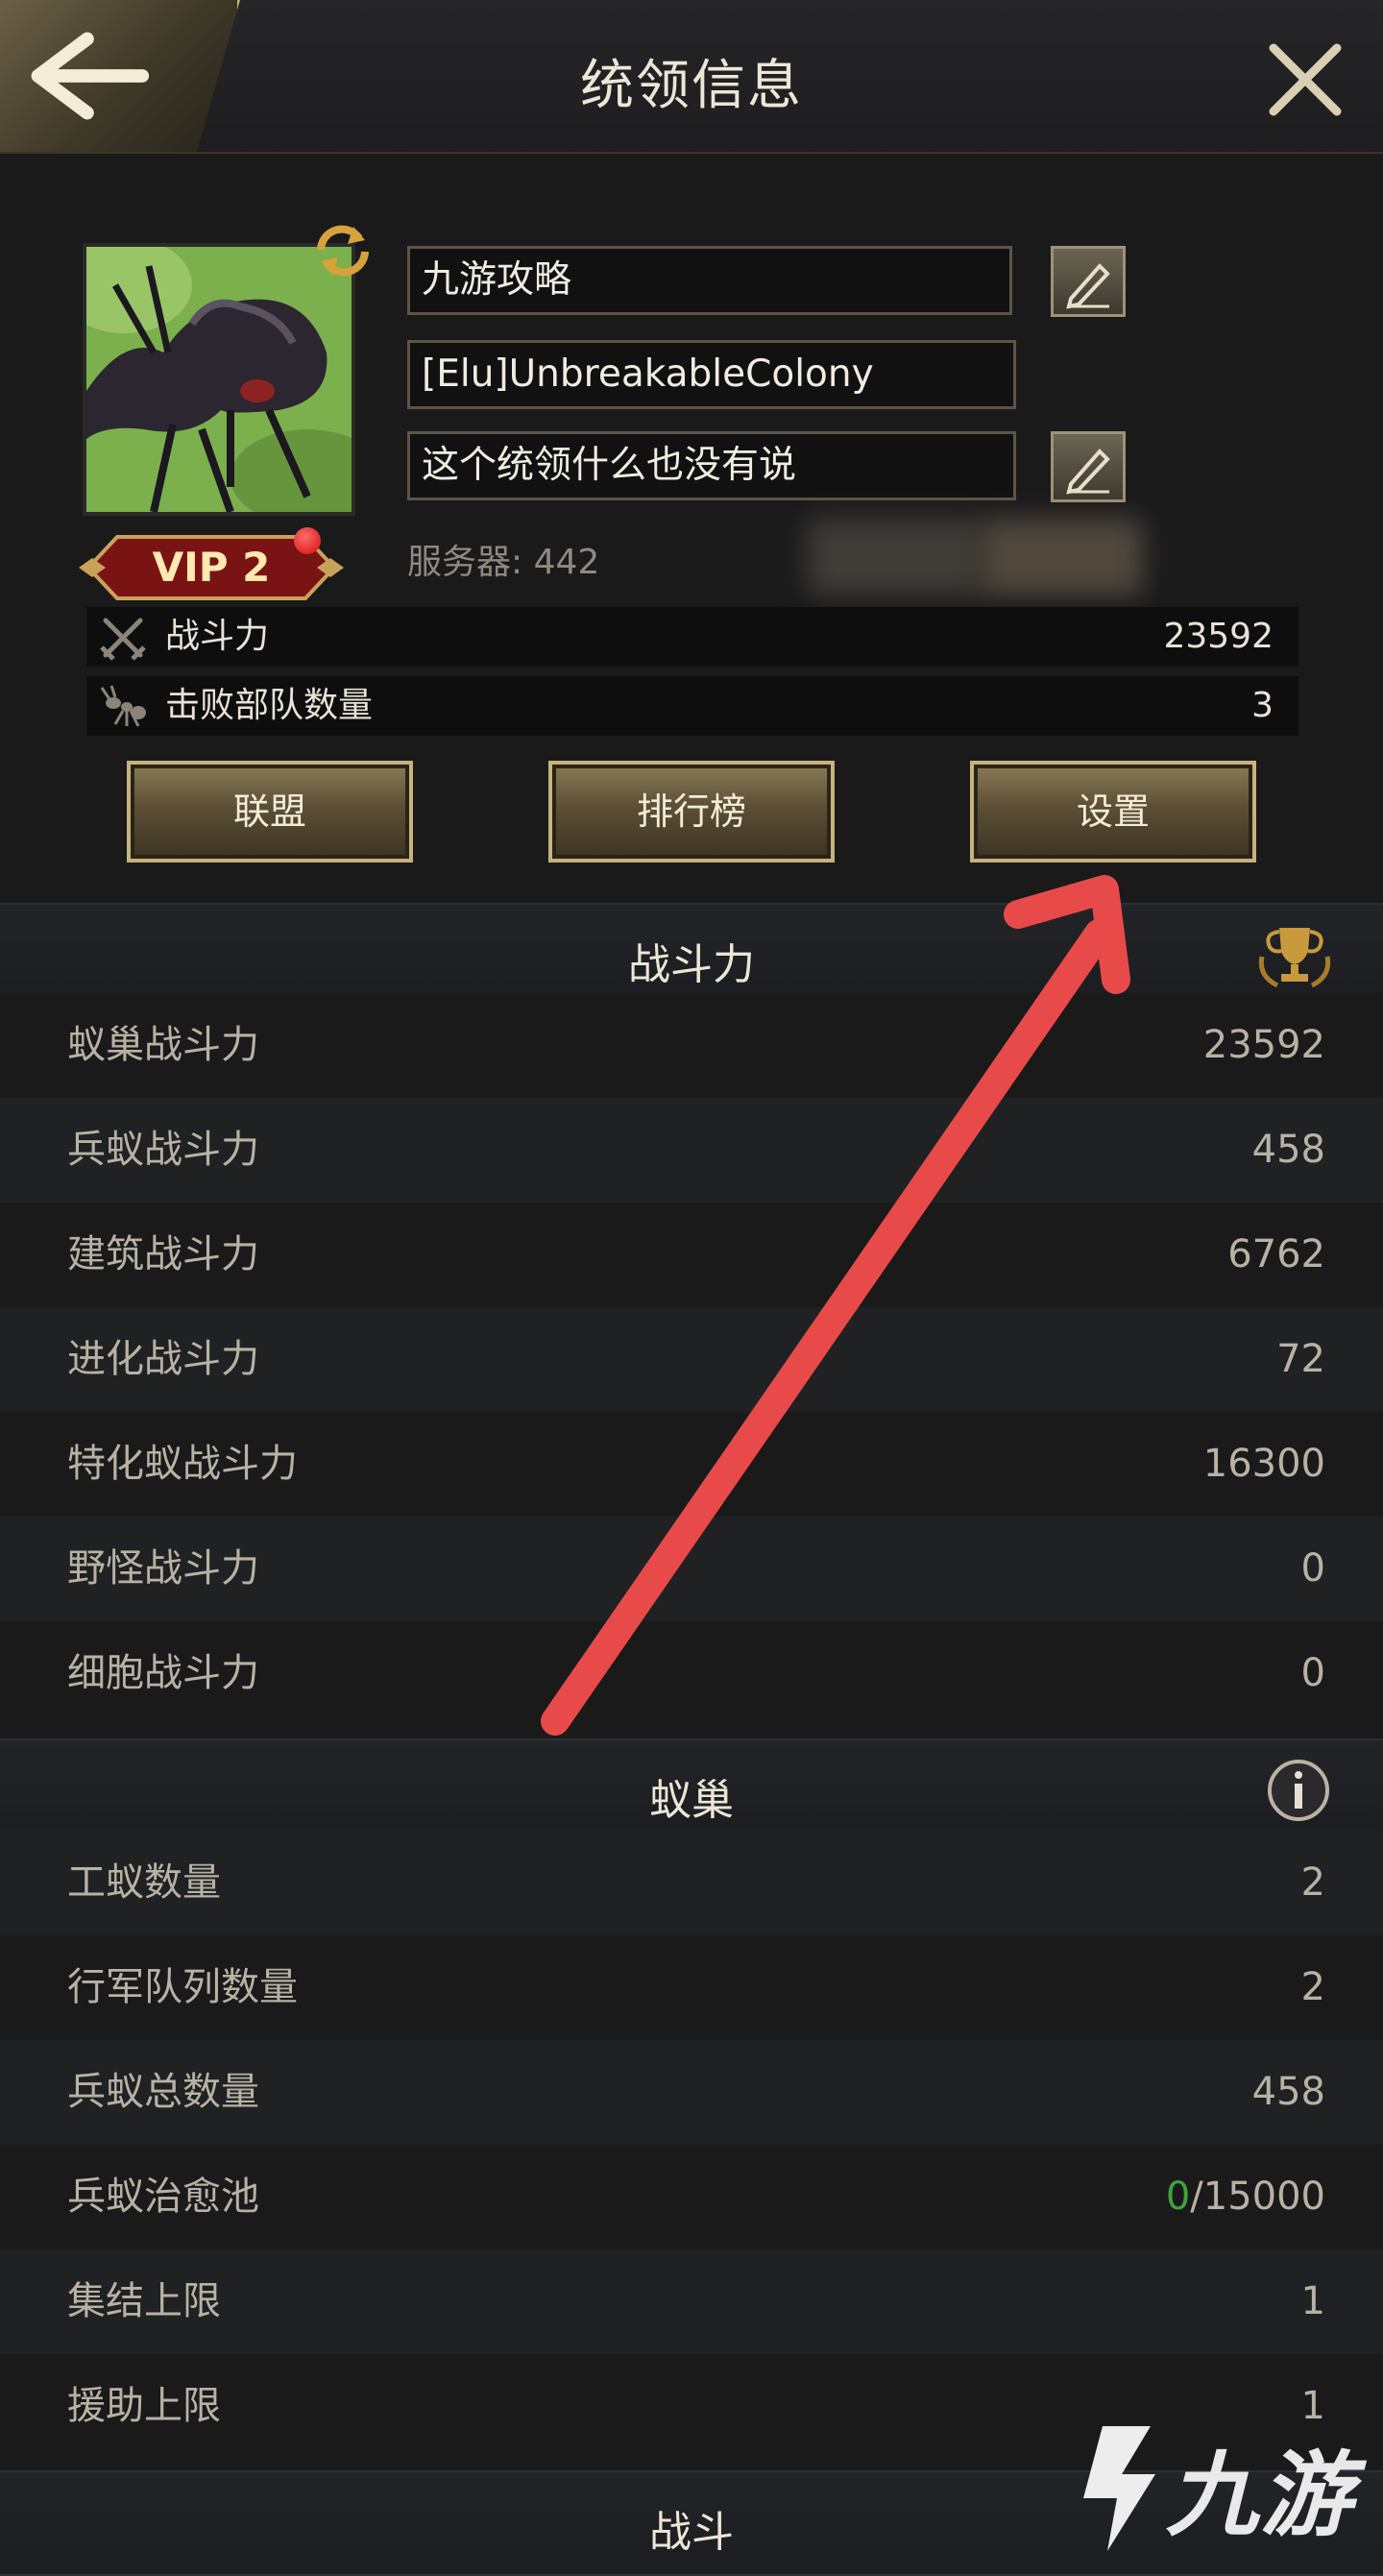 This screenshot has width=1383, height=2576. I want to click on stat-label: 兵蚁治愈池, so click(163, 2197).